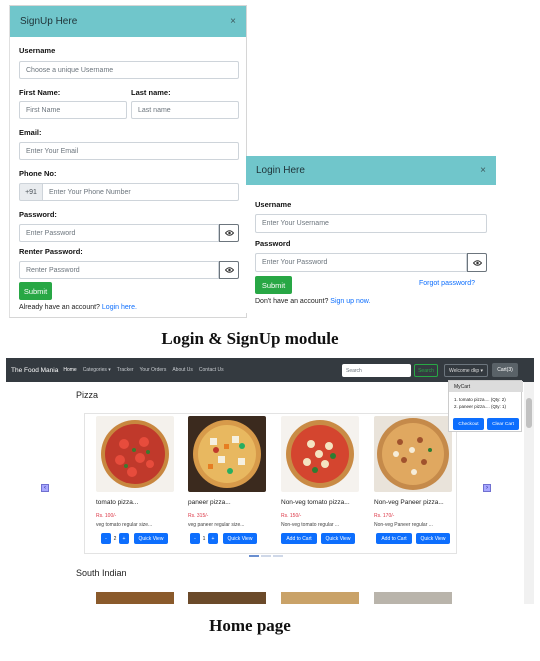 Image resolution: width=540 pixels, height=661 pixels. What do you see at coordinates (37, 50) in the screenshot?
I see `username-label: Username` at bounding box center [37, 50].